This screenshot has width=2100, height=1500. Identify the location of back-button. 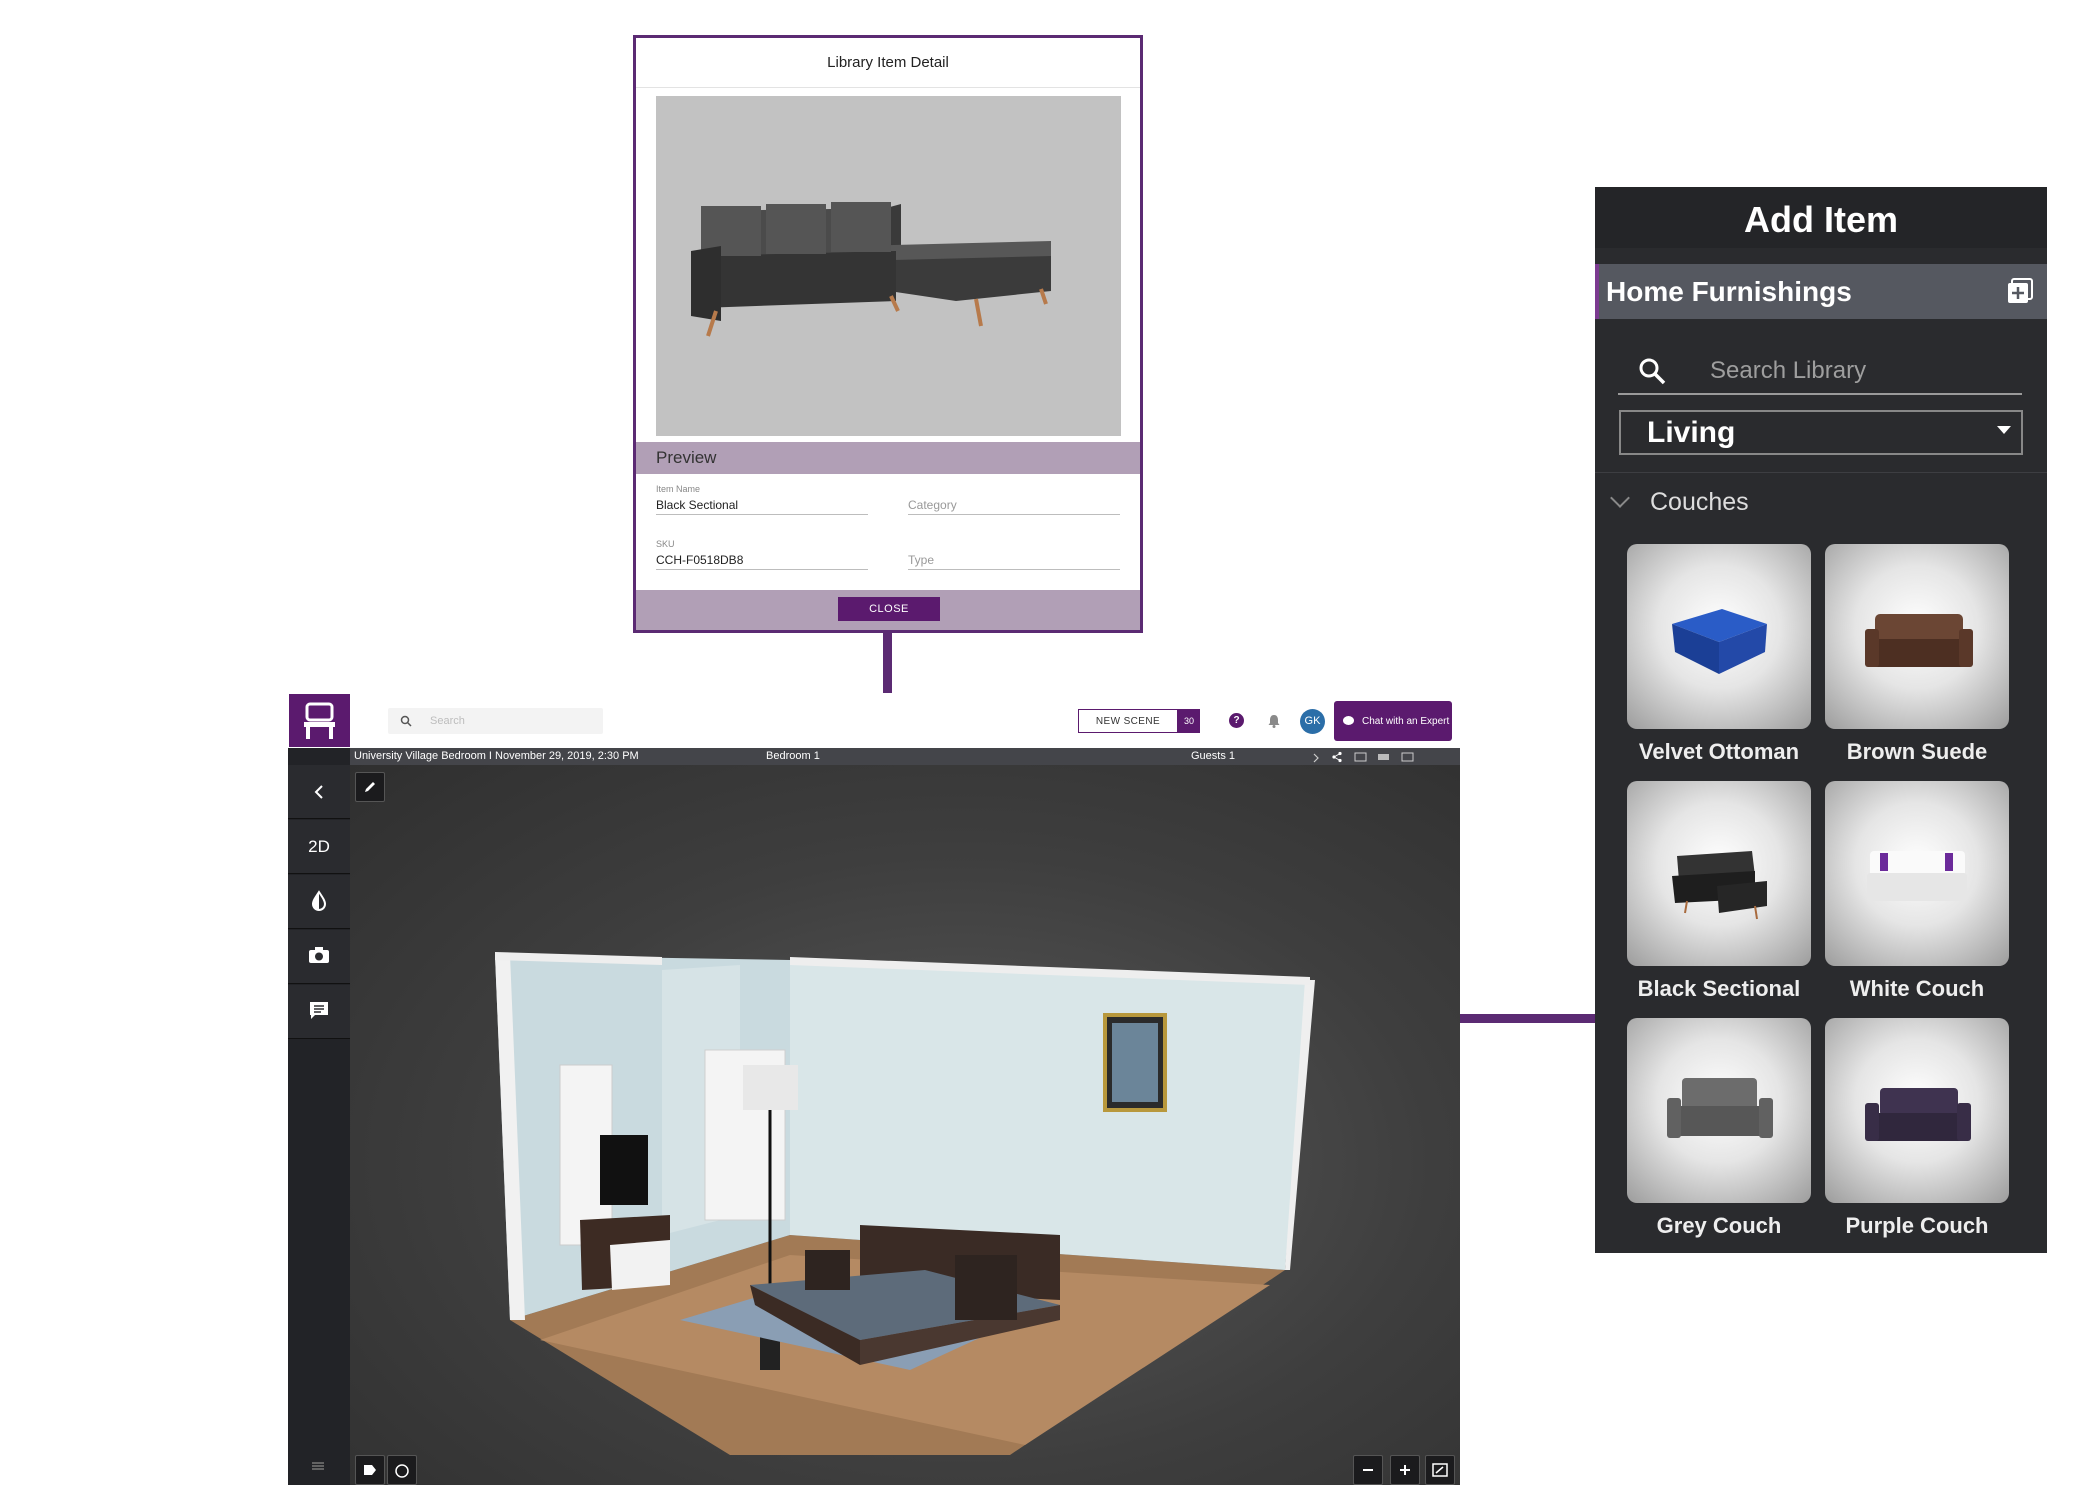
(319, 792).